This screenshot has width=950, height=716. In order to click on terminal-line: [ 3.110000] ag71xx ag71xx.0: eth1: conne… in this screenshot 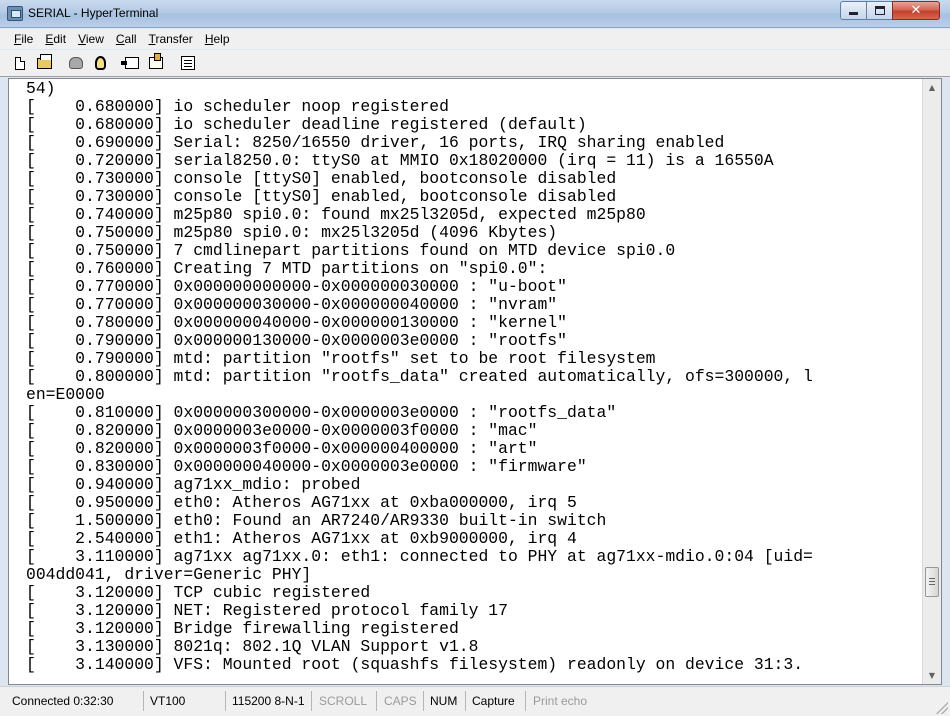, I will do `click(419, 556)`.